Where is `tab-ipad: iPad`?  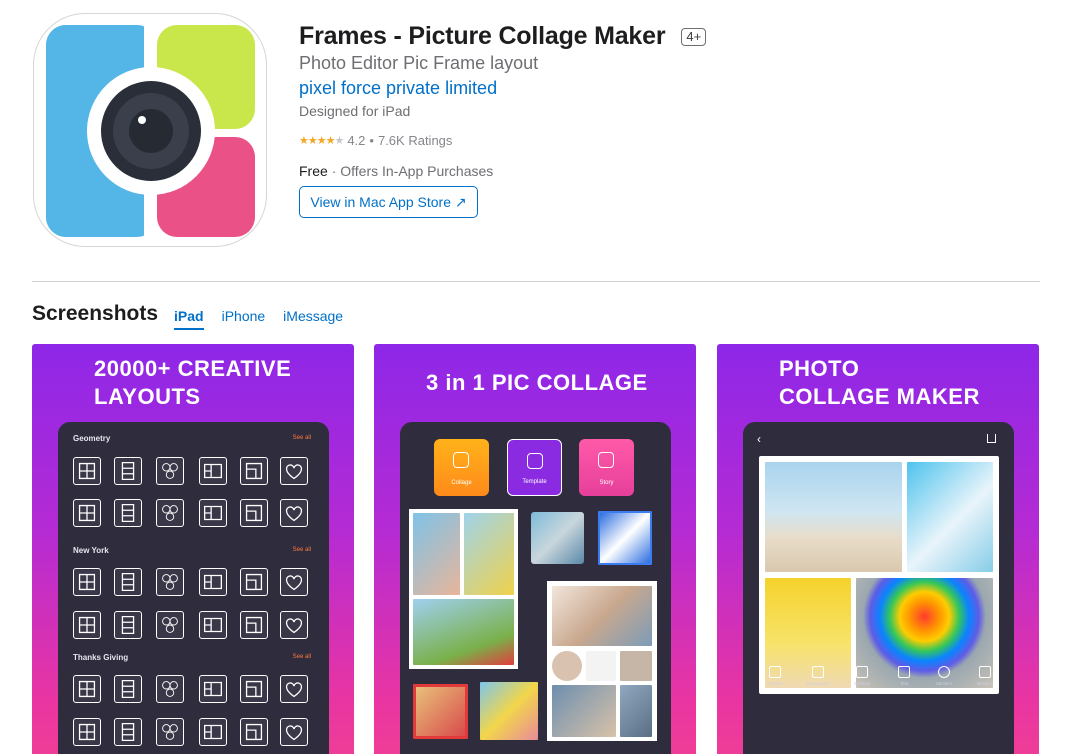 tab-ipad: iPad is located at coordinates (189, 319).